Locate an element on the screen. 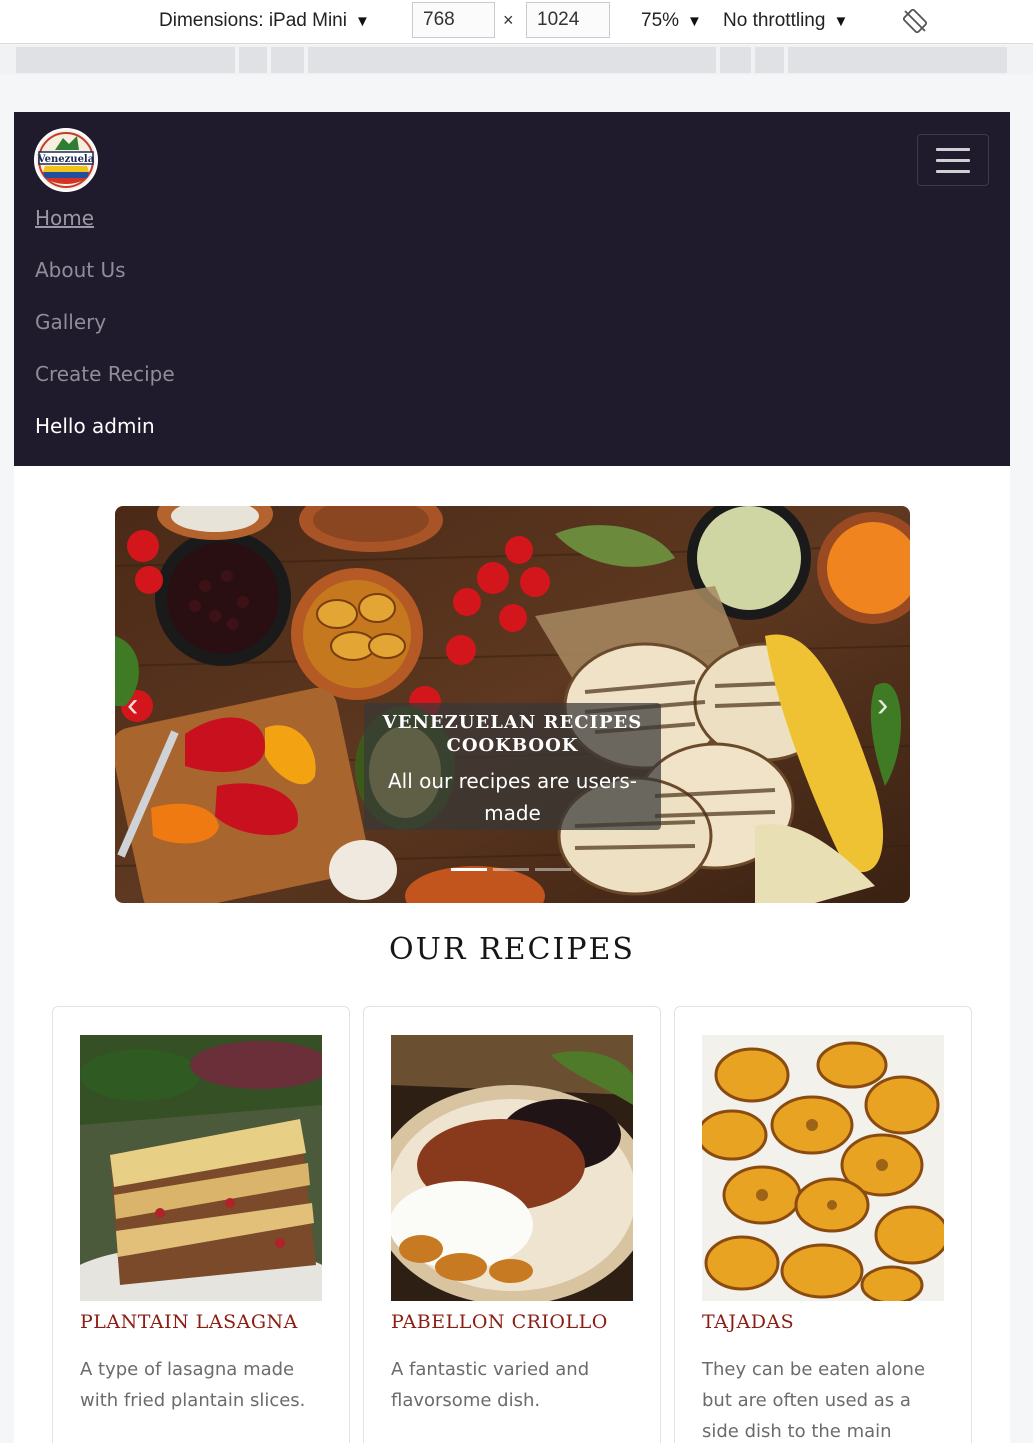 The height and width of the screenshot is (1443, 1033). carousel-indicators is located at coordinates (511, 869).